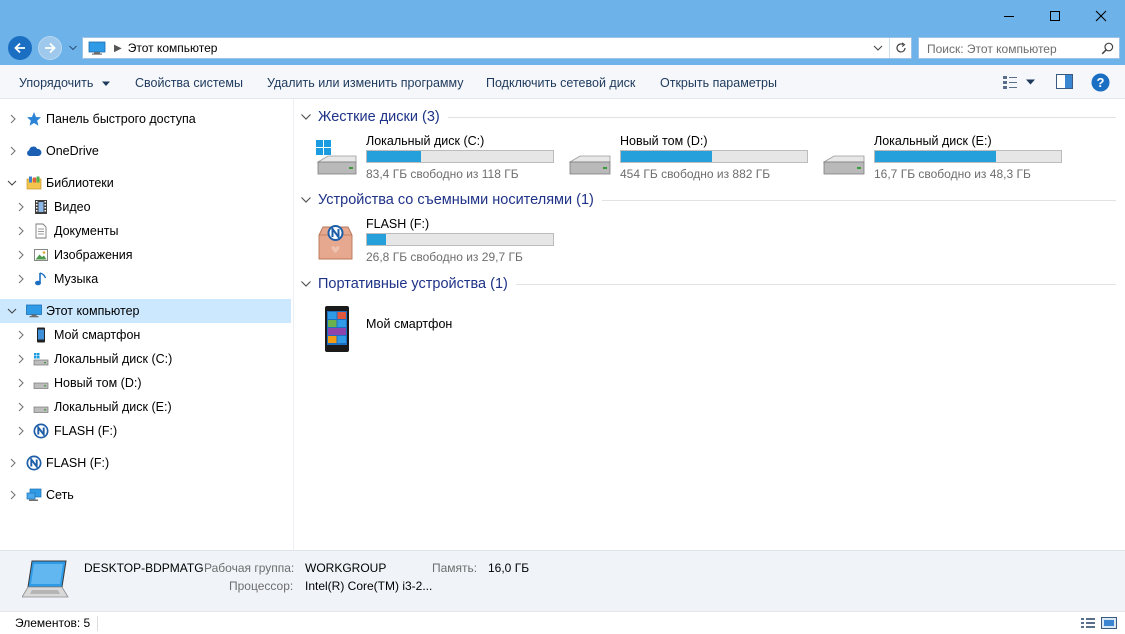  Describe the element at coordinates (145, 183) in the screenshot. I see `nav-item-libraries: Библиотеки` at that location.